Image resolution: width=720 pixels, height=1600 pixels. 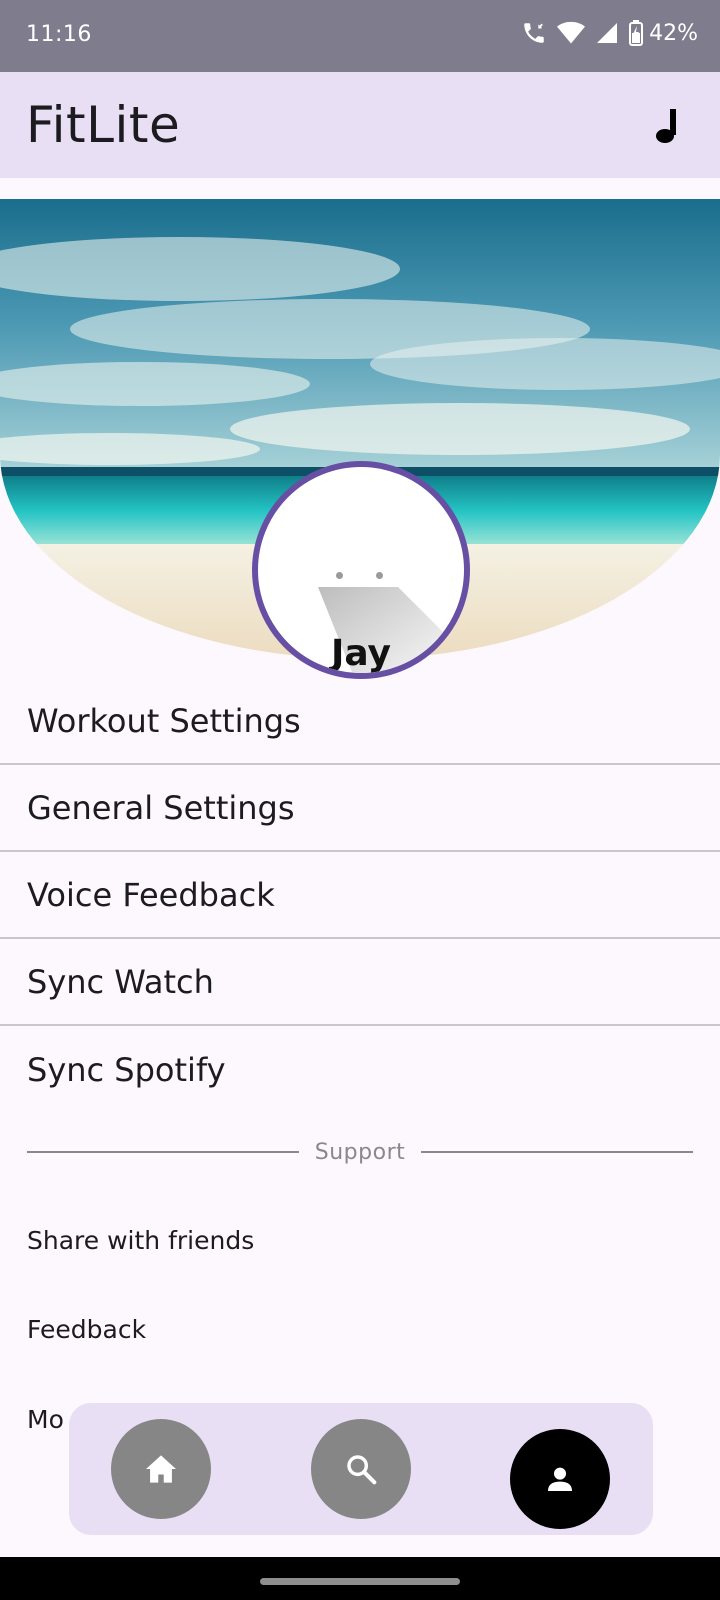 I want to click on nav-profile-button, so click(x=560, y=1479).